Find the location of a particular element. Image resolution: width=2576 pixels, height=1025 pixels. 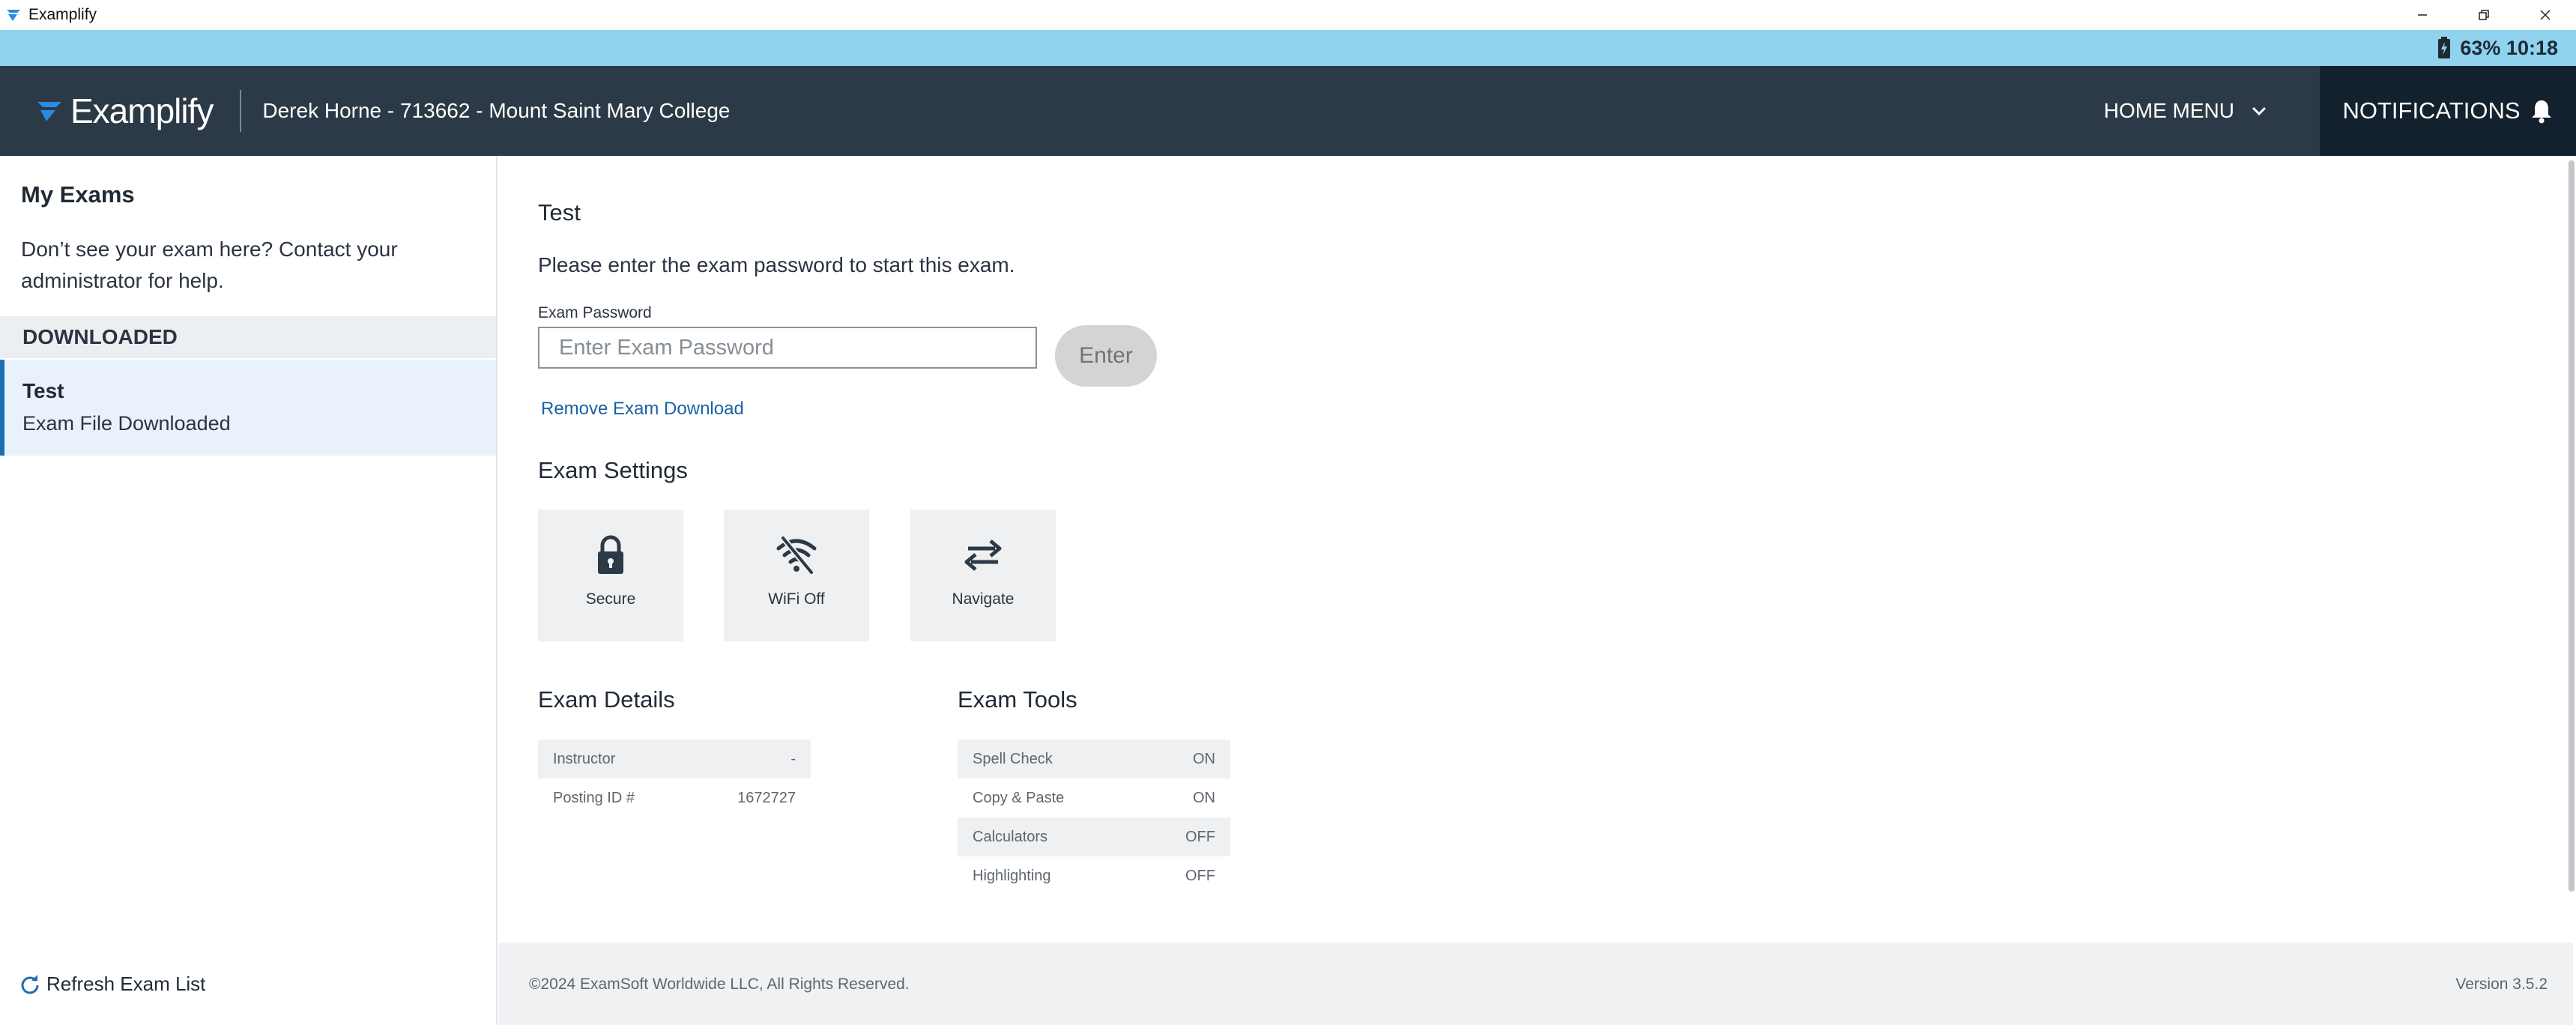

window-titlebar: Examplify is located at coordinates (1288, 15).